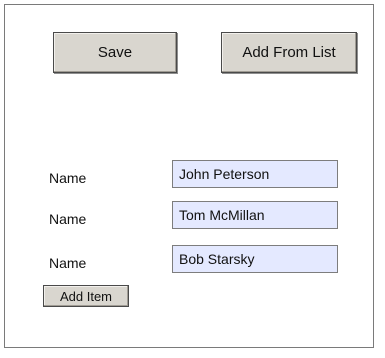 The width and height of the screenshot is (385, 358). Describe the element at coordinates (115, 52) in the screenshot. I see `save-button: Save` at that location.